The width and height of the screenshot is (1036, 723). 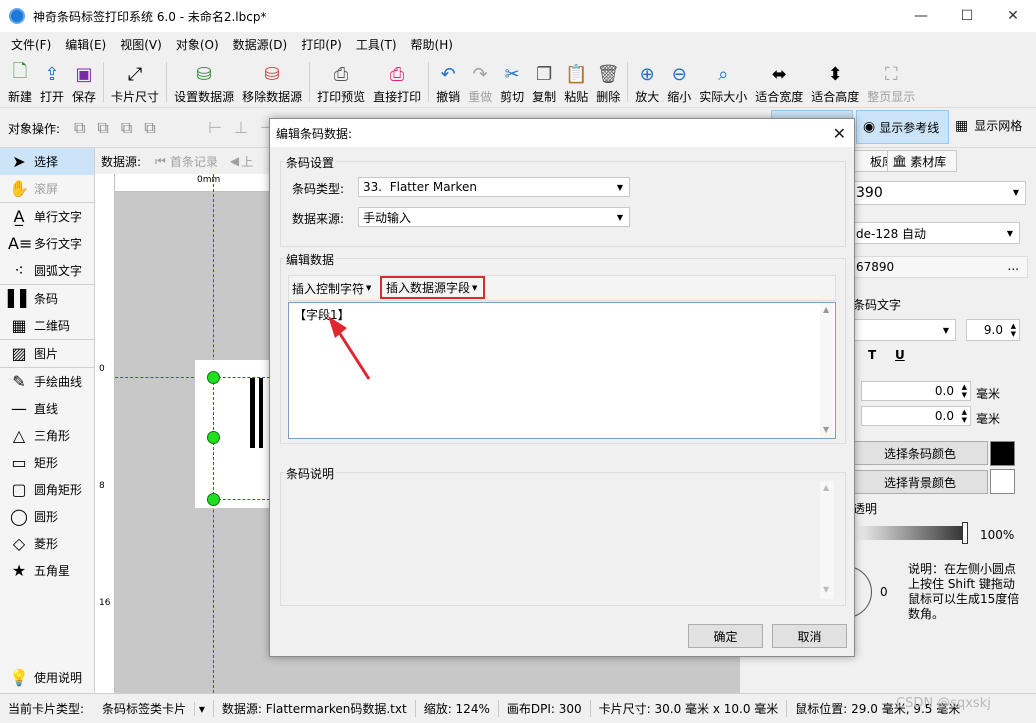 I want to click on first-record-button: 首条记录, so click(x=194, y=161).